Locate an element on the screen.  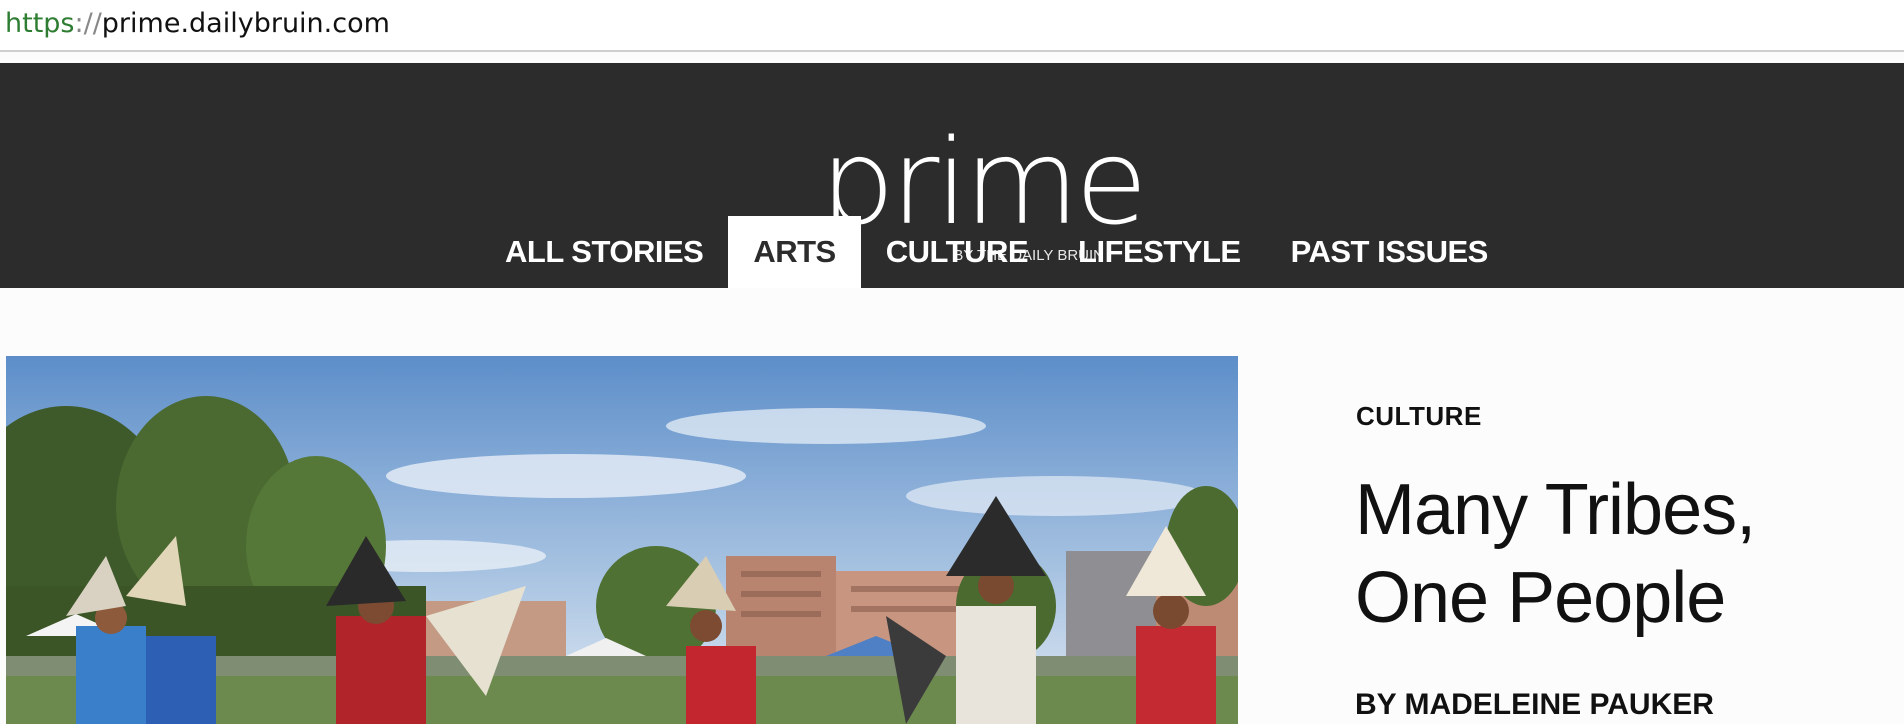
url-host: prime.dailybruin.com is located at coordinates (245, 23).